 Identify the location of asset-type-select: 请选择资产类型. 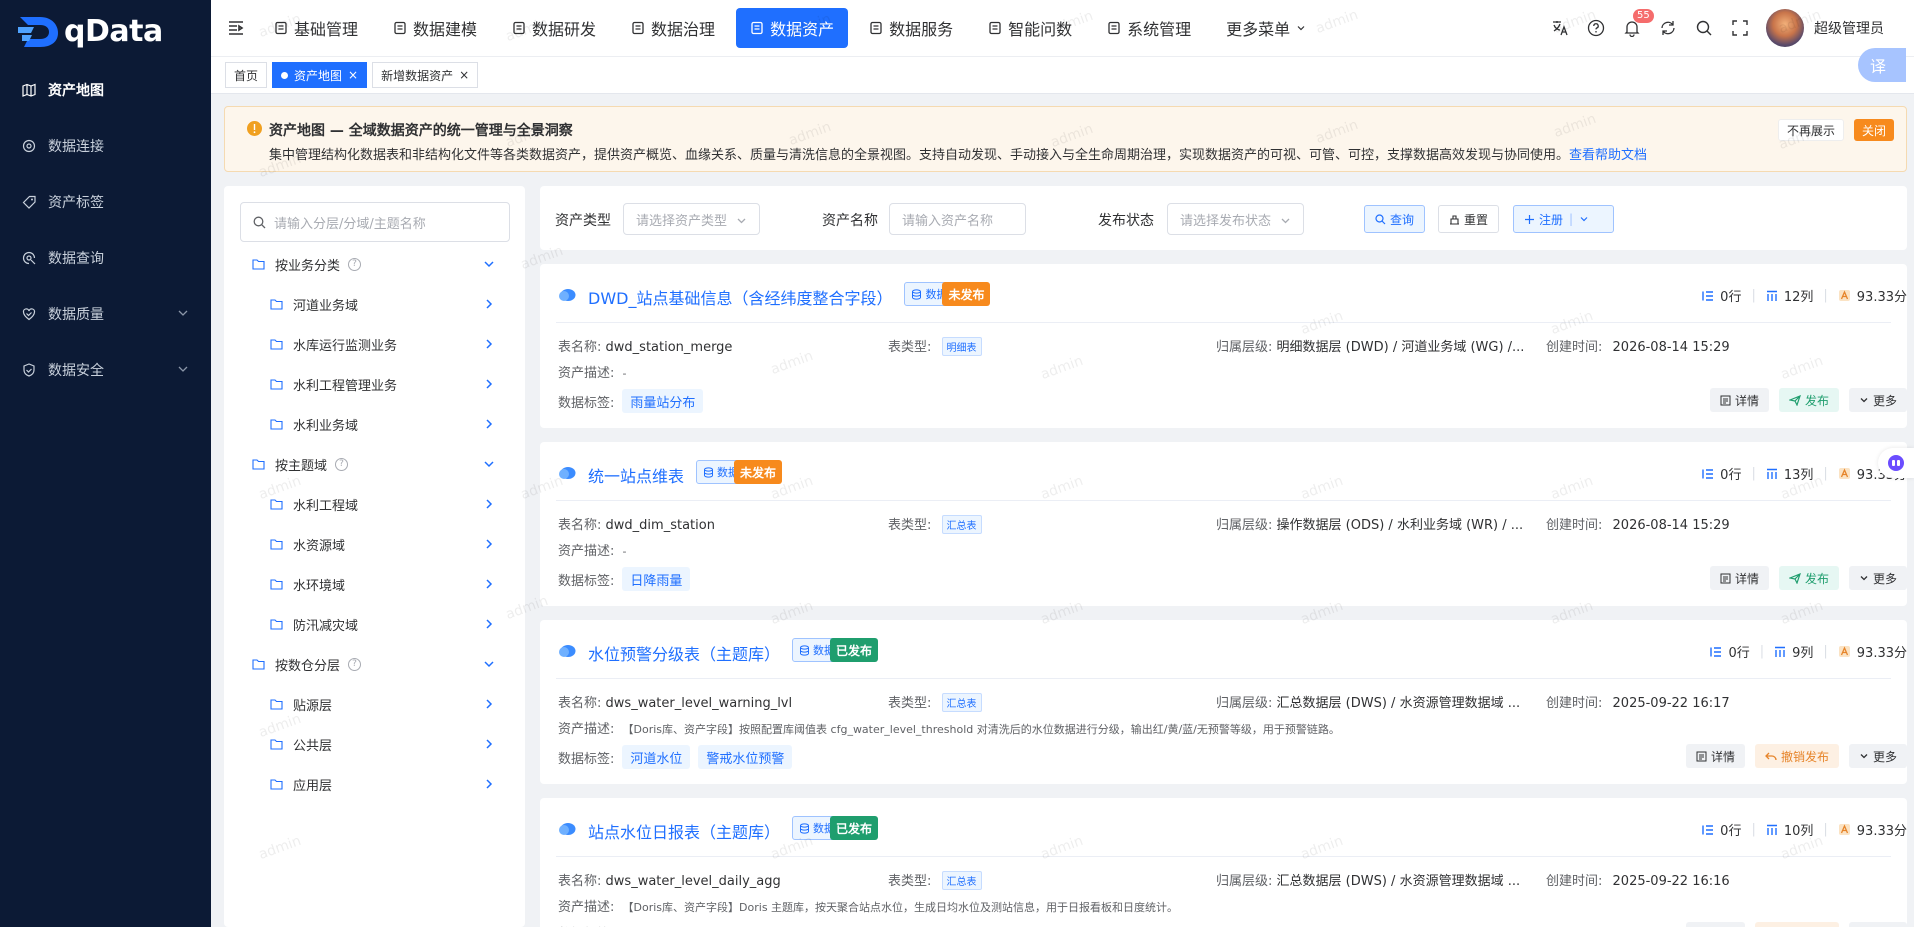
(691, 219).